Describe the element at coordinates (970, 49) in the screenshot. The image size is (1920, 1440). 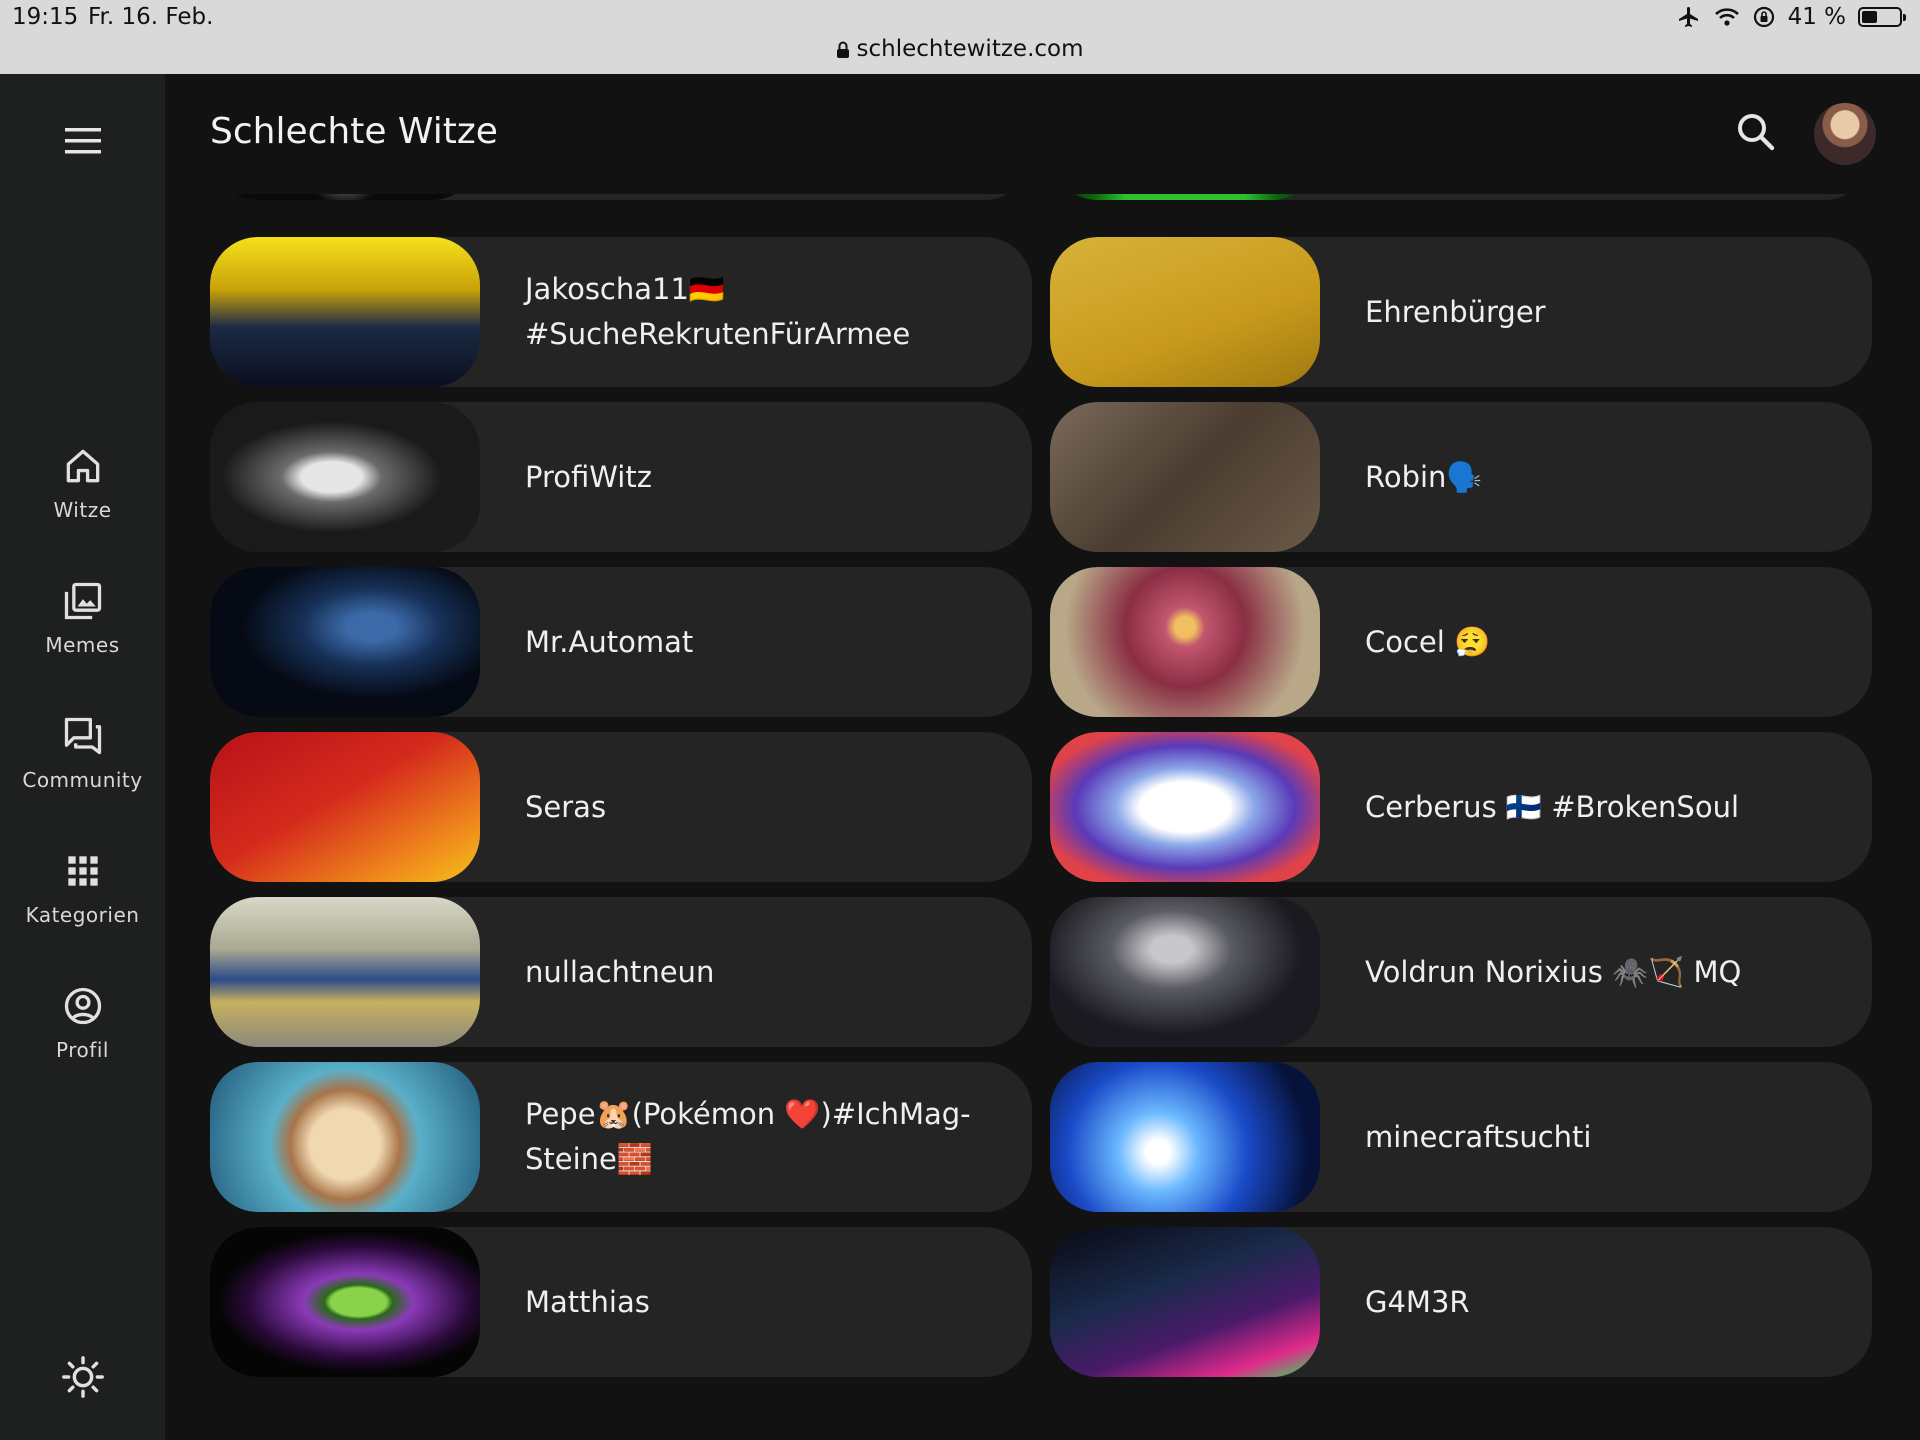
I see `url-text: schlechtewitze.com` at that location.